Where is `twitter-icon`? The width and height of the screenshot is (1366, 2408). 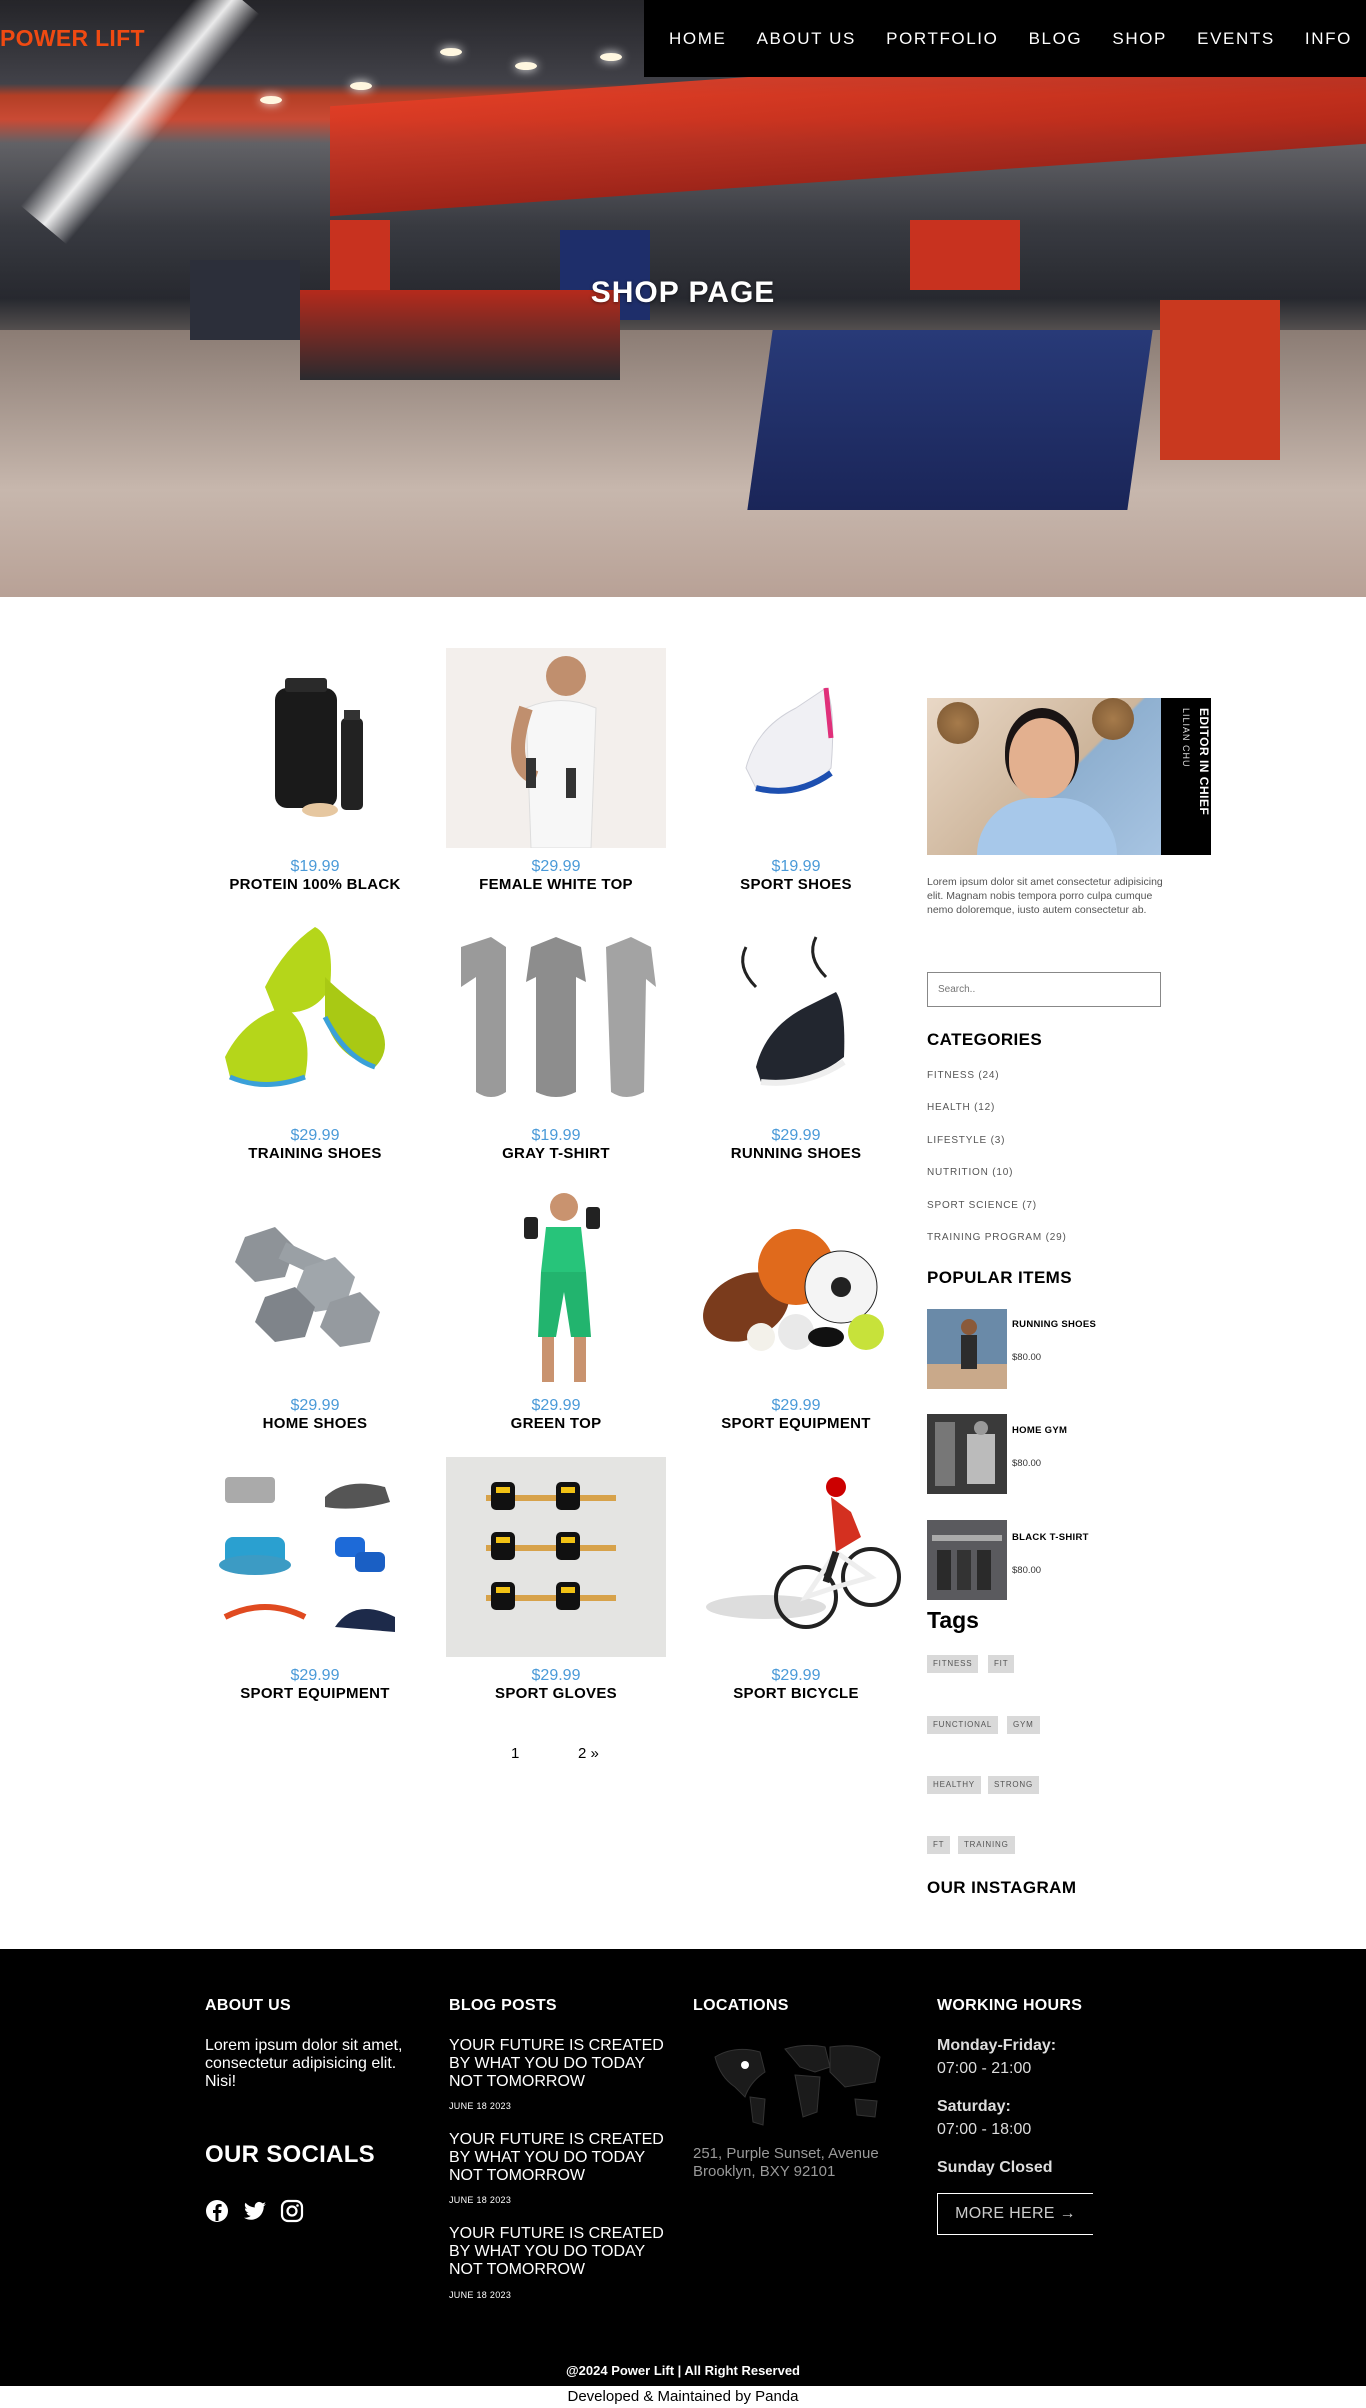 twitter-icon is located at coordinates (255, 2211).